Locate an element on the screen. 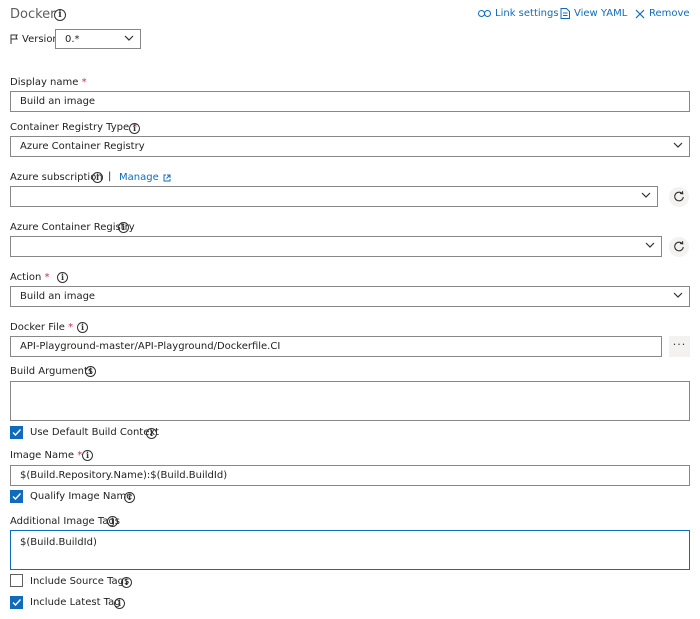  qualify-image-checkbox is located at coordinates (16, 496).